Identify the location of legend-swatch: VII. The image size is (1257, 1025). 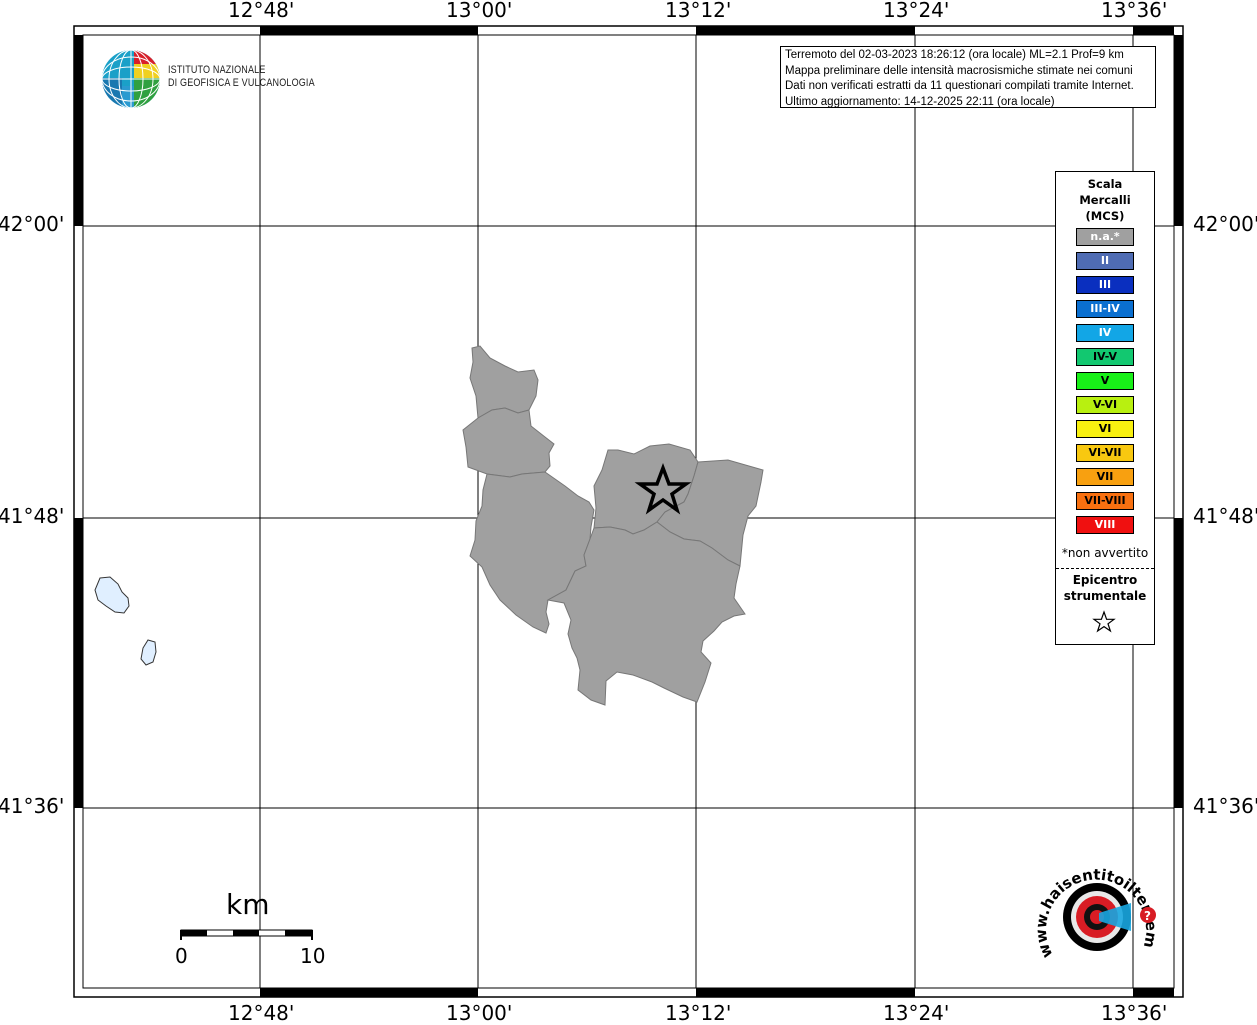
(1105, 477).